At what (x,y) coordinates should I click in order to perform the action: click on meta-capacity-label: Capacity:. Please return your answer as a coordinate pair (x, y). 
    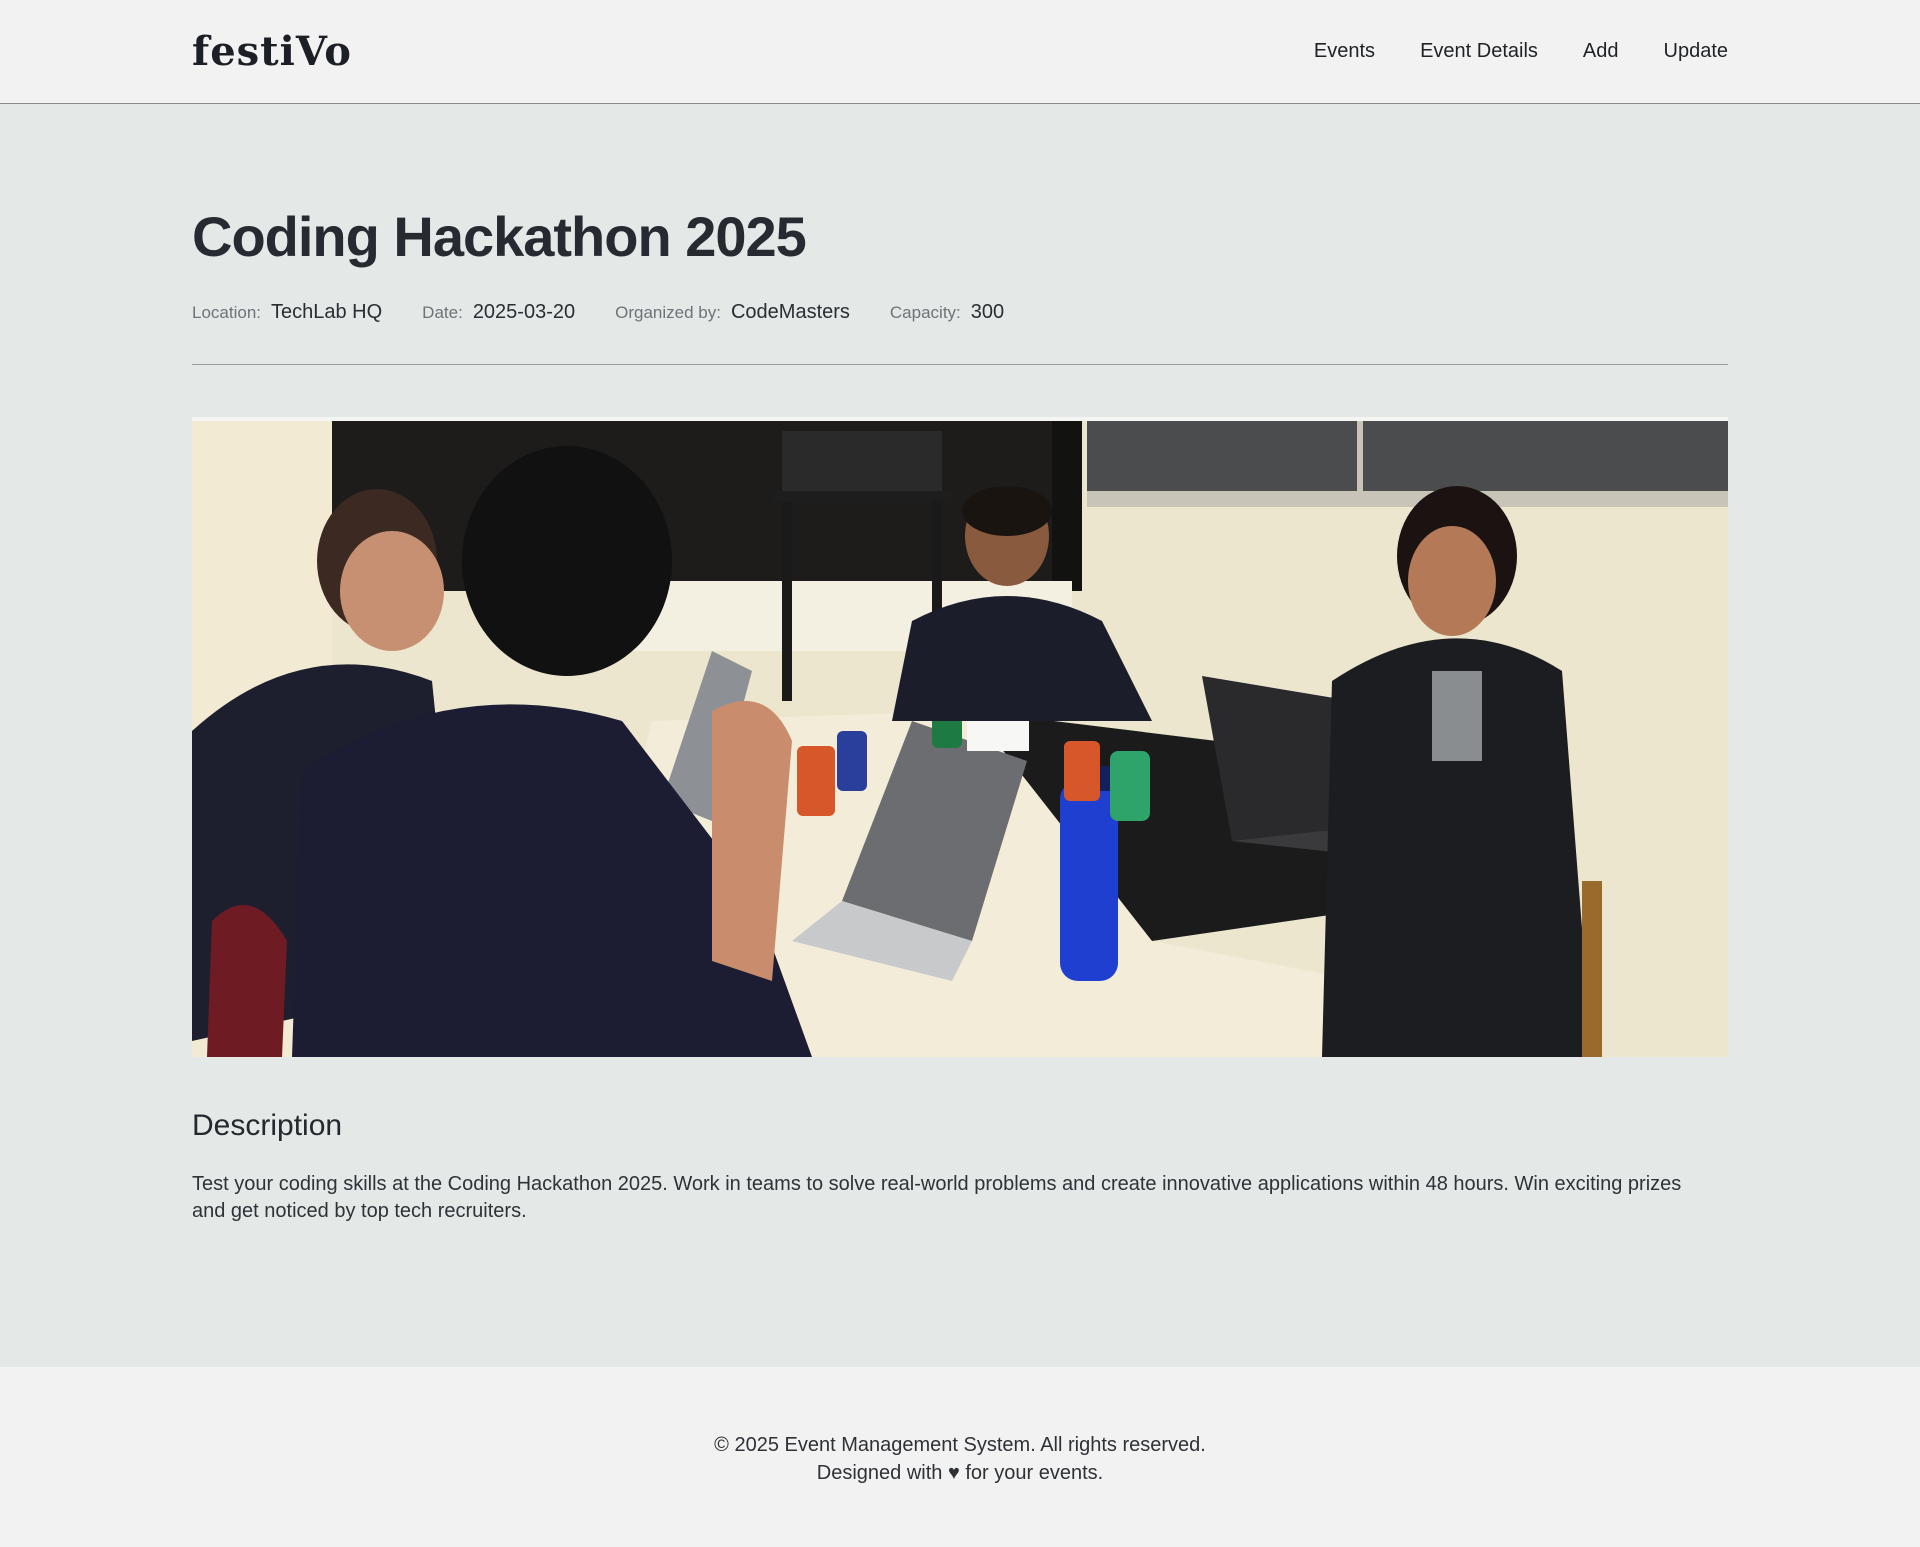
    Looking at the image, I should click on (925, 312).